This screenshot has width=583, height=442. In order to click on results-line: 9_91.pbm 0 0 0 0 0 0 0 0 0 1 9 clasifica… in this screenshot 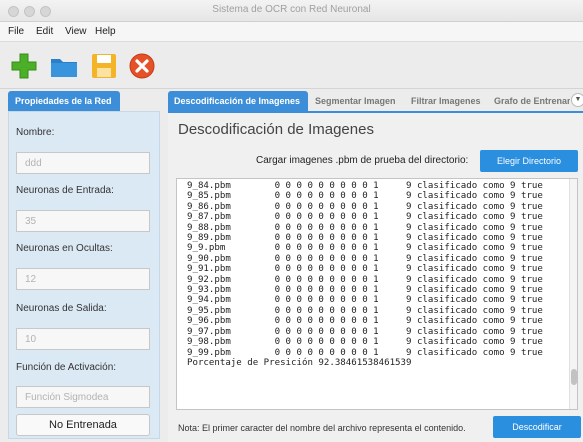, I will do `click(365, 269)`.